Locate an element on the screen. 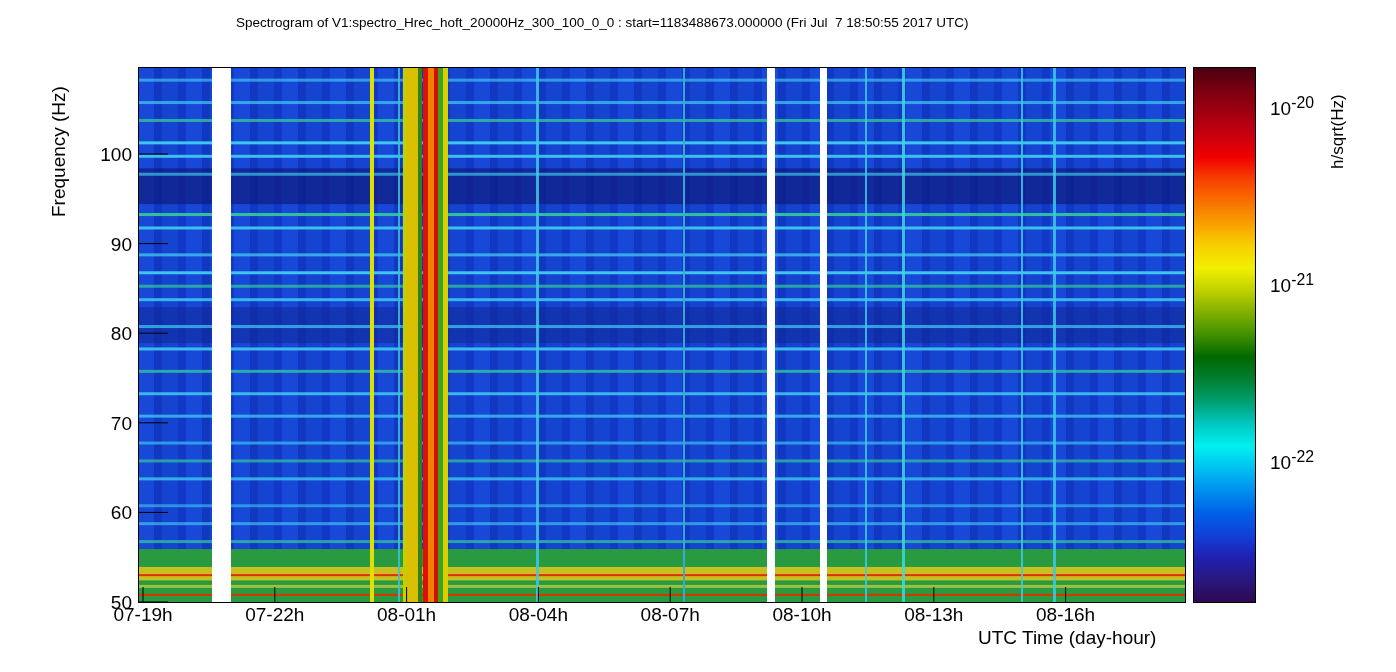 The image size is (1396, 672). x-tick-label: 08-04h is located at coordinates (538, 615).